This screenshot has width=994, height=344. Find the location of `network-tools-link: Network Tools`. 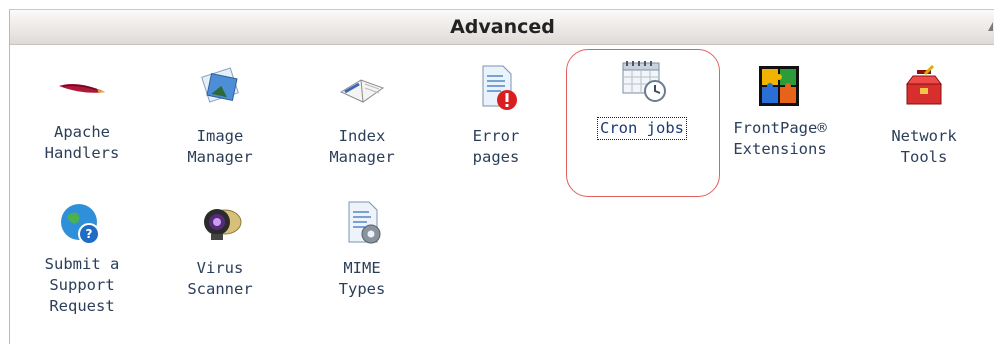

network-tools-link: Network Tools is located at coordinates (924, 115).